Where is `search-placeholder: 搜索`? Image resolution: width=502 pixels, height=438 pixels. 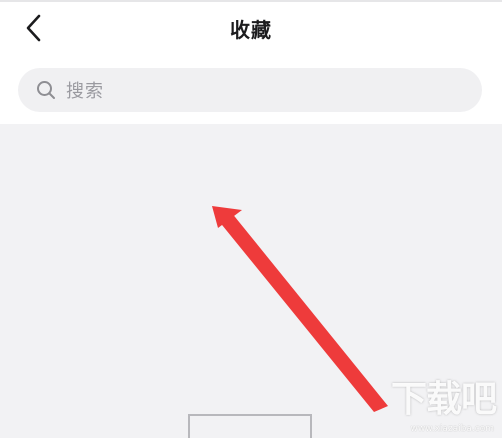
search-placeholder: 搜索 is located at coordinates (85, 91).